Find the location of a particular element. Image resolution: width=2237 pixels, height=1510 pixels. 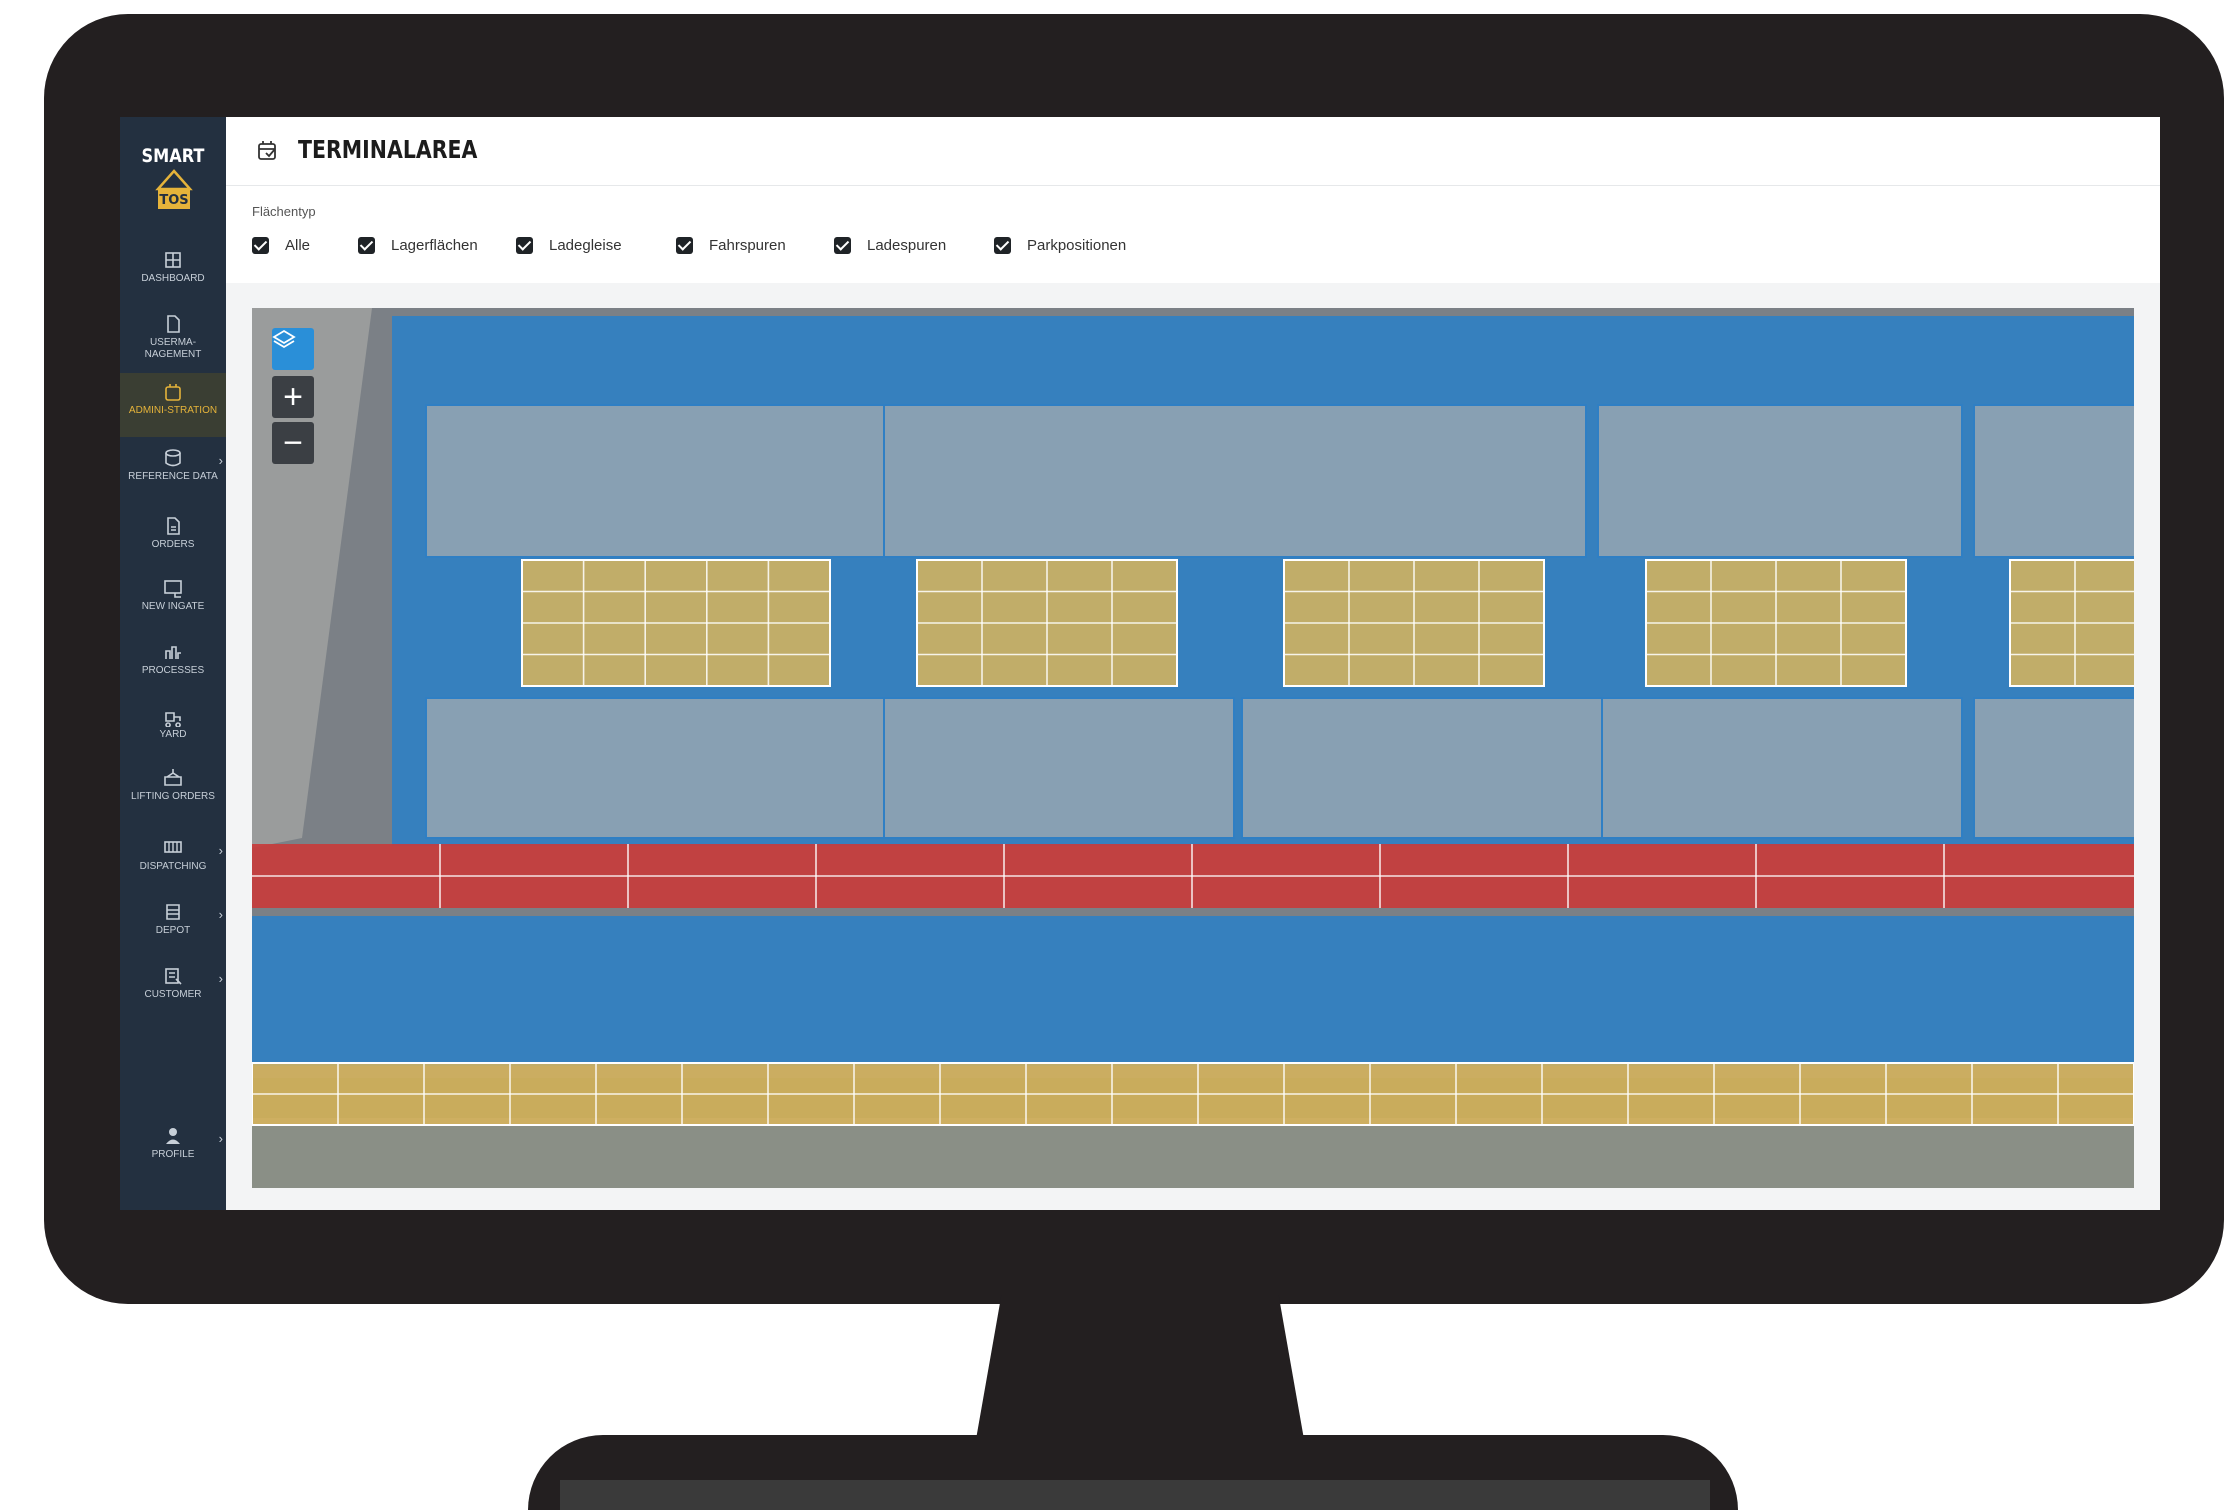

driving-lane-area is located at coordinates (1193, 991).